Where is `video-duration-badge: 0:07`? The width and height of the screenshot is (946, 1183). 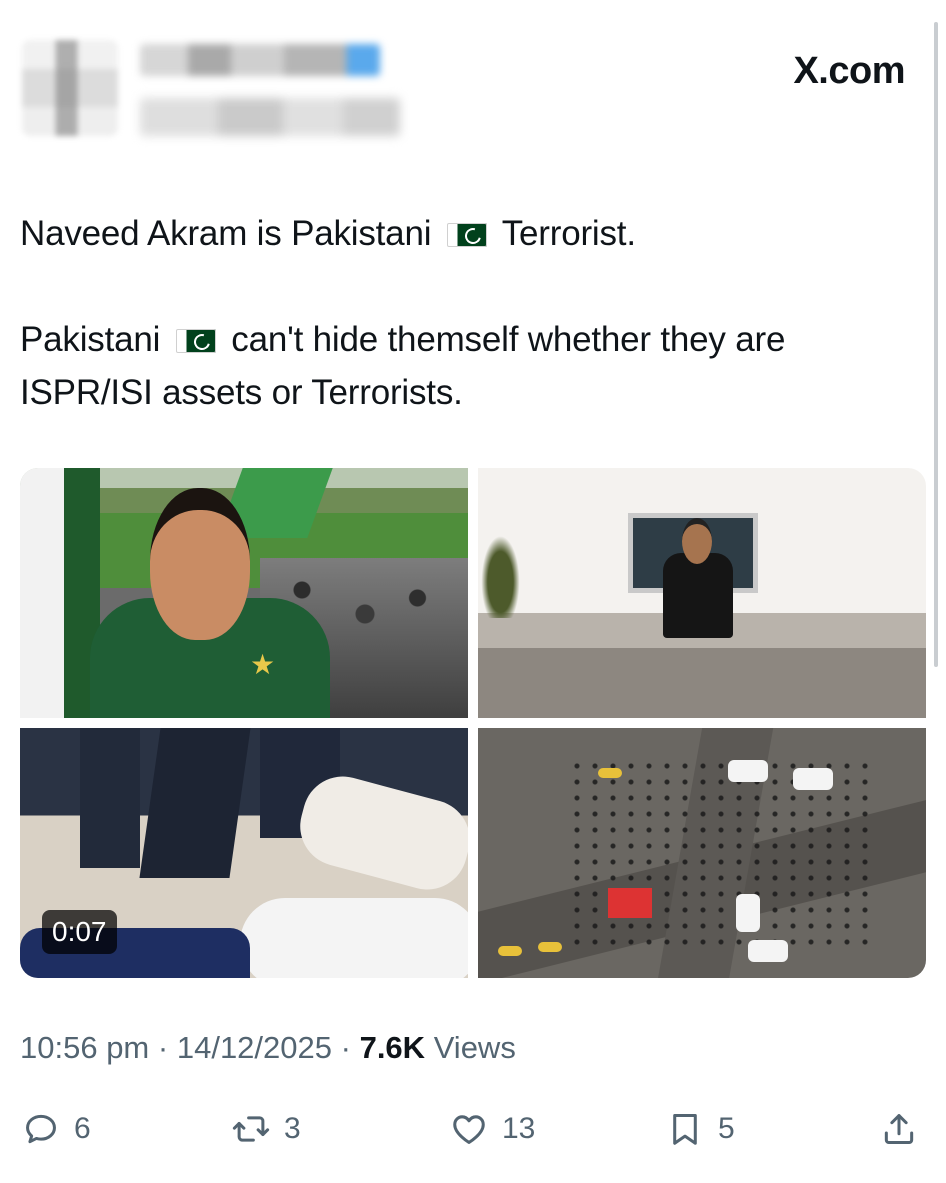 video-duration-badge: 0:07 is located at coordinates (79, 932).